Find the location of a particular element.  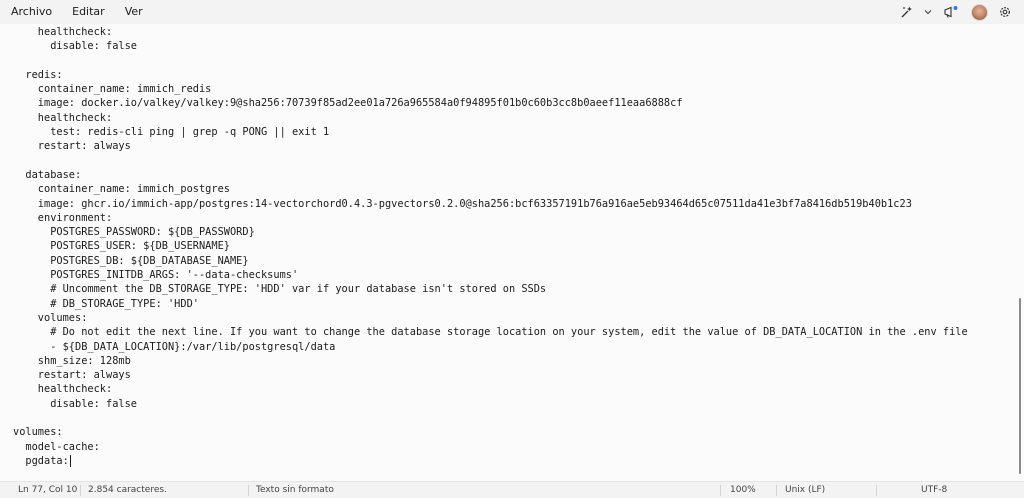

settings-button is located at coordinates (1005, 12).